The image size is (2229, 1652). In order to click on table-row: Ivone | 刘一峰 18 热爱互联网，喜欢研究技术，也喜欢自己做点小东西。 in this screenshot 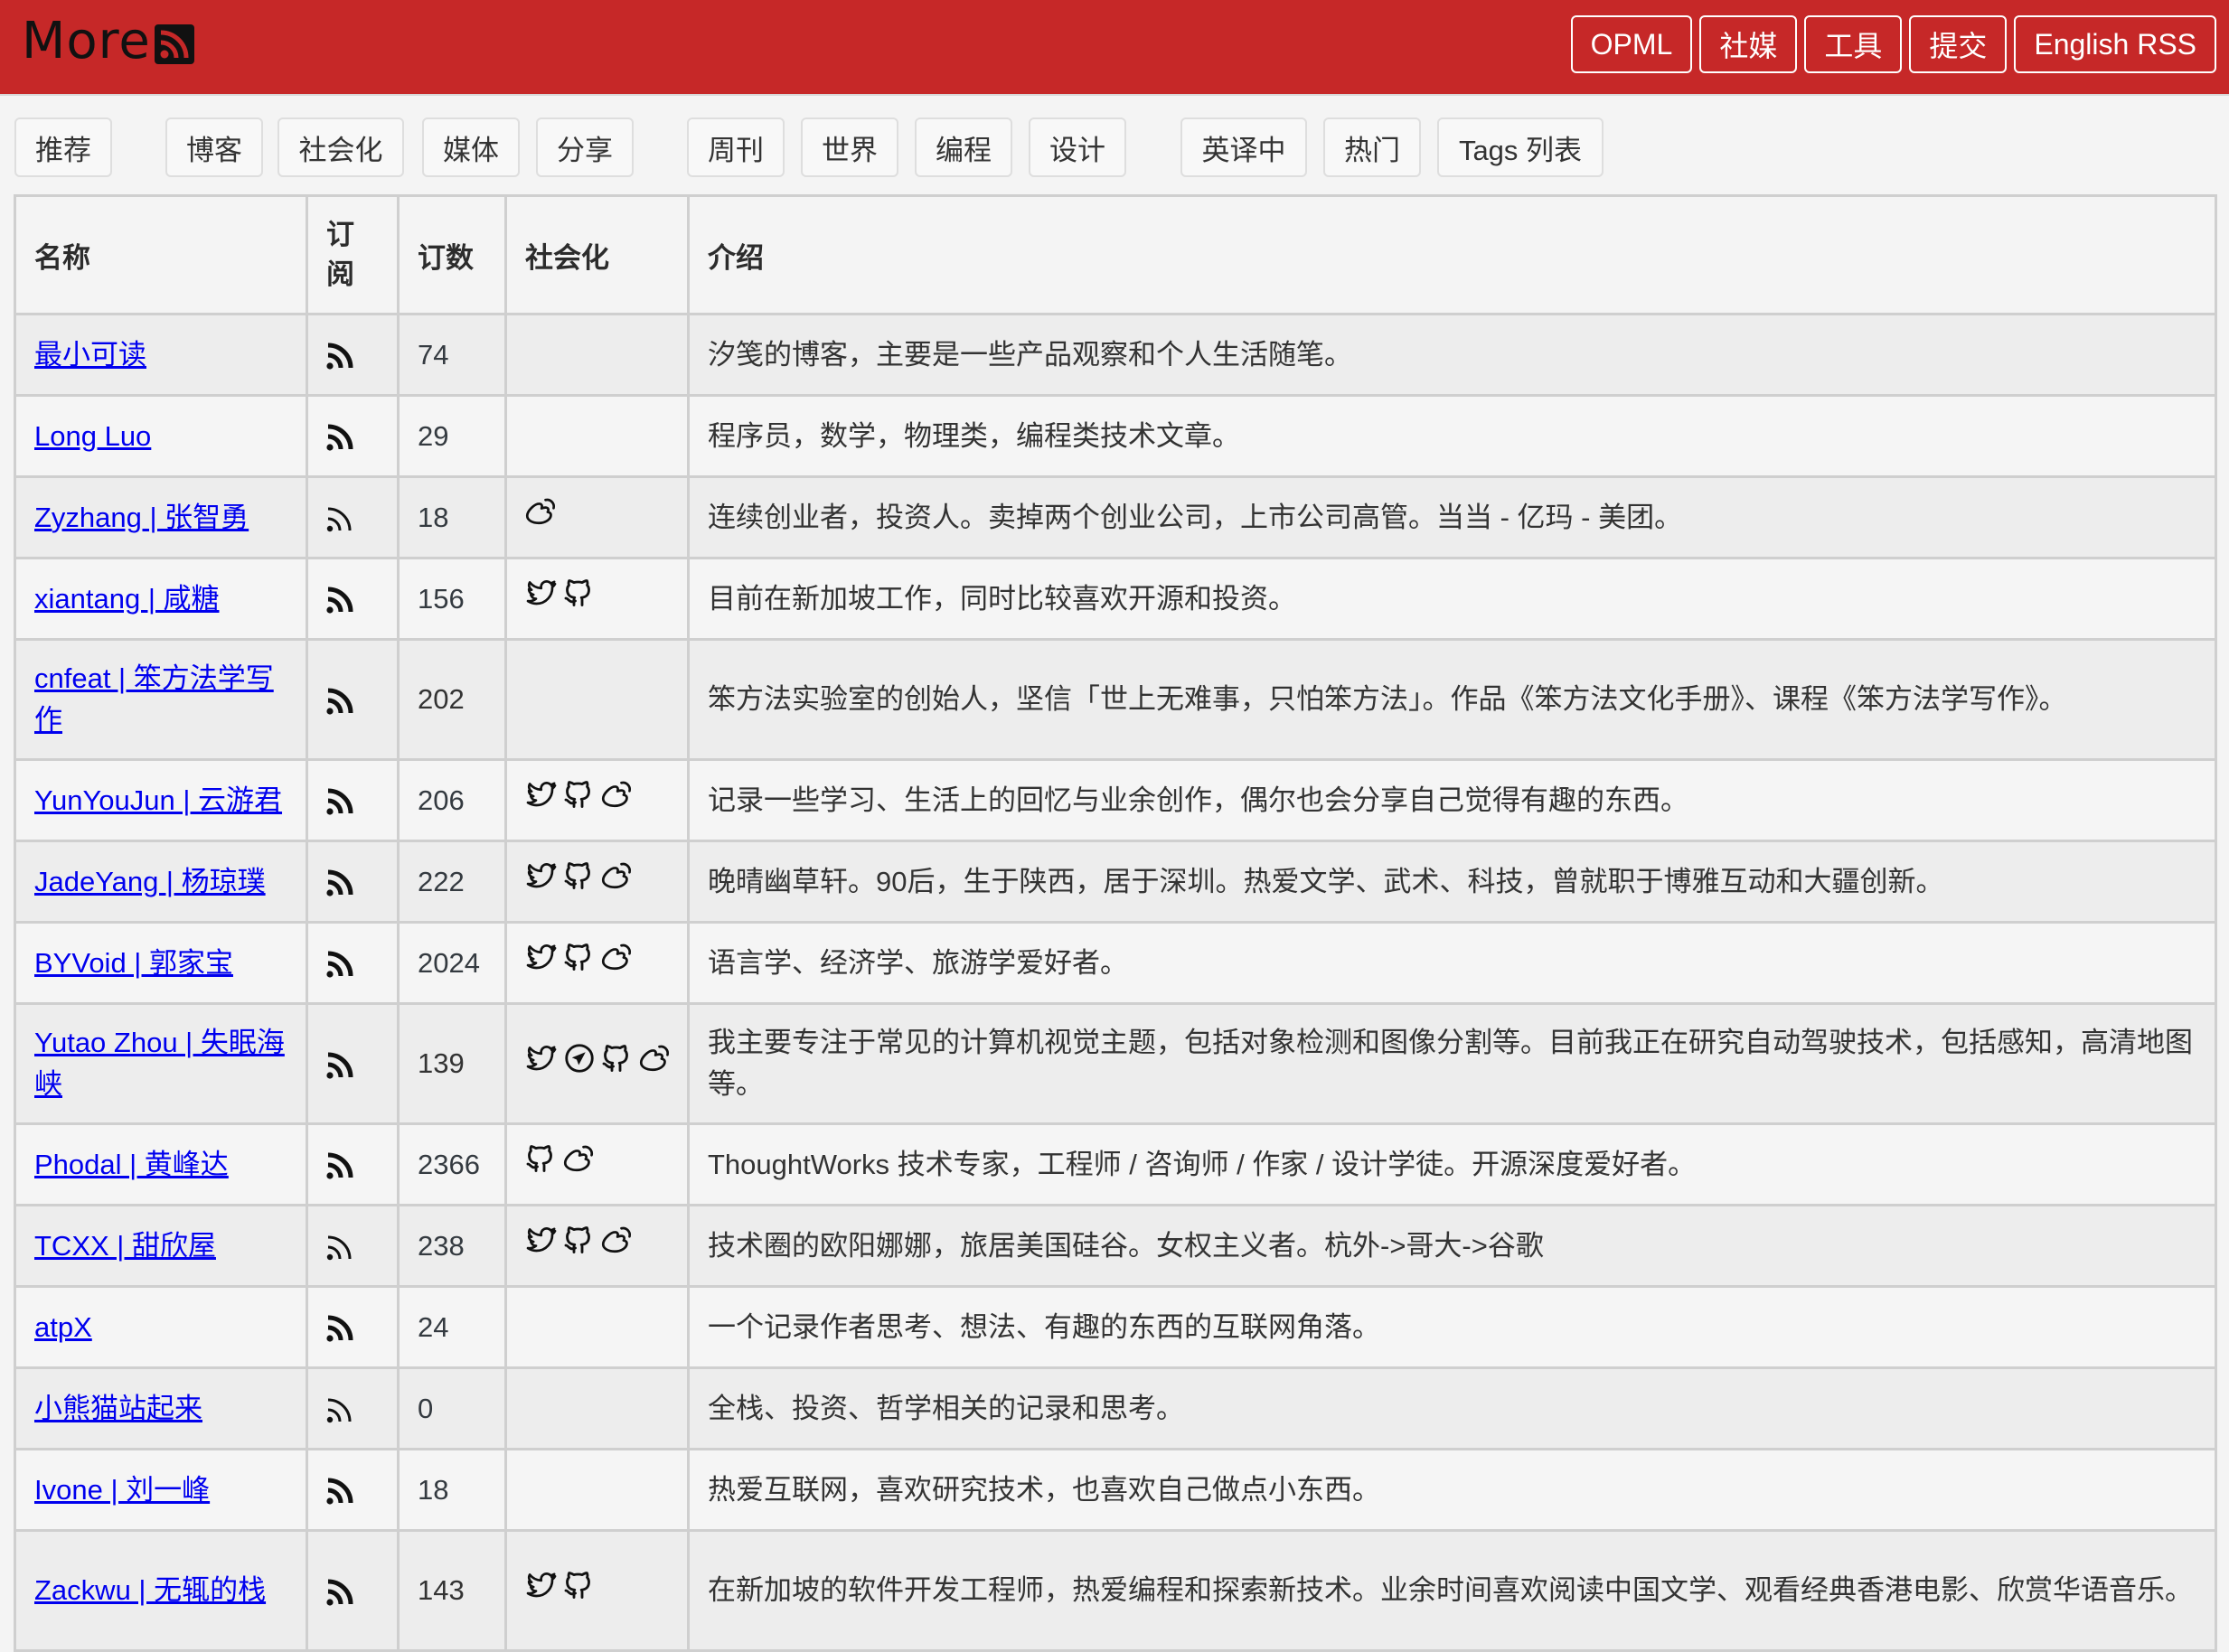, I will do `click(1115, 1490)`.